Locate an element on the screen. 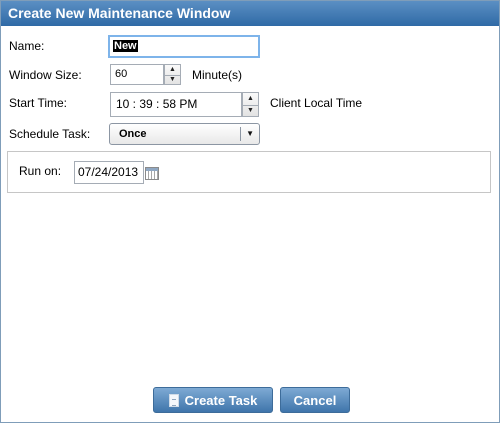  document-icon is located at coordinates (173, 400).